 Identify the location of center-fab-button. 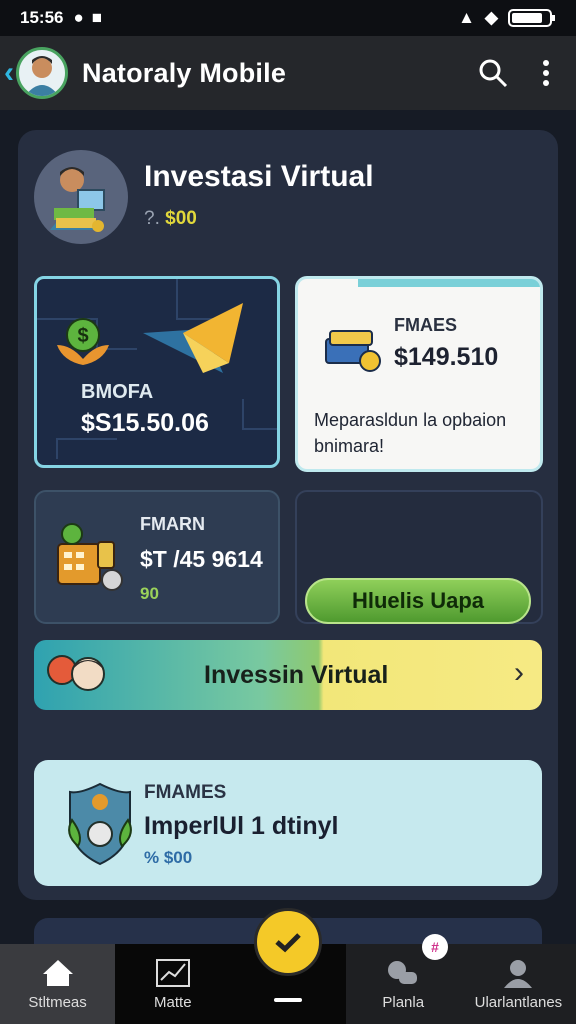
(288, 942).